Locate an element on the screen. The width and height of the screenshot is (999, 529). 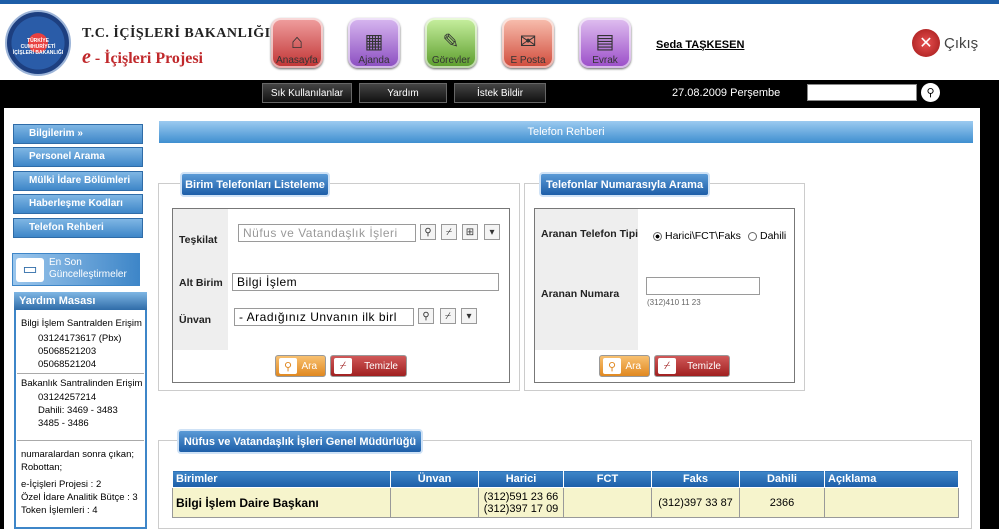
helpdesk-number: 05068521204 is located at coordinates (67, 364).